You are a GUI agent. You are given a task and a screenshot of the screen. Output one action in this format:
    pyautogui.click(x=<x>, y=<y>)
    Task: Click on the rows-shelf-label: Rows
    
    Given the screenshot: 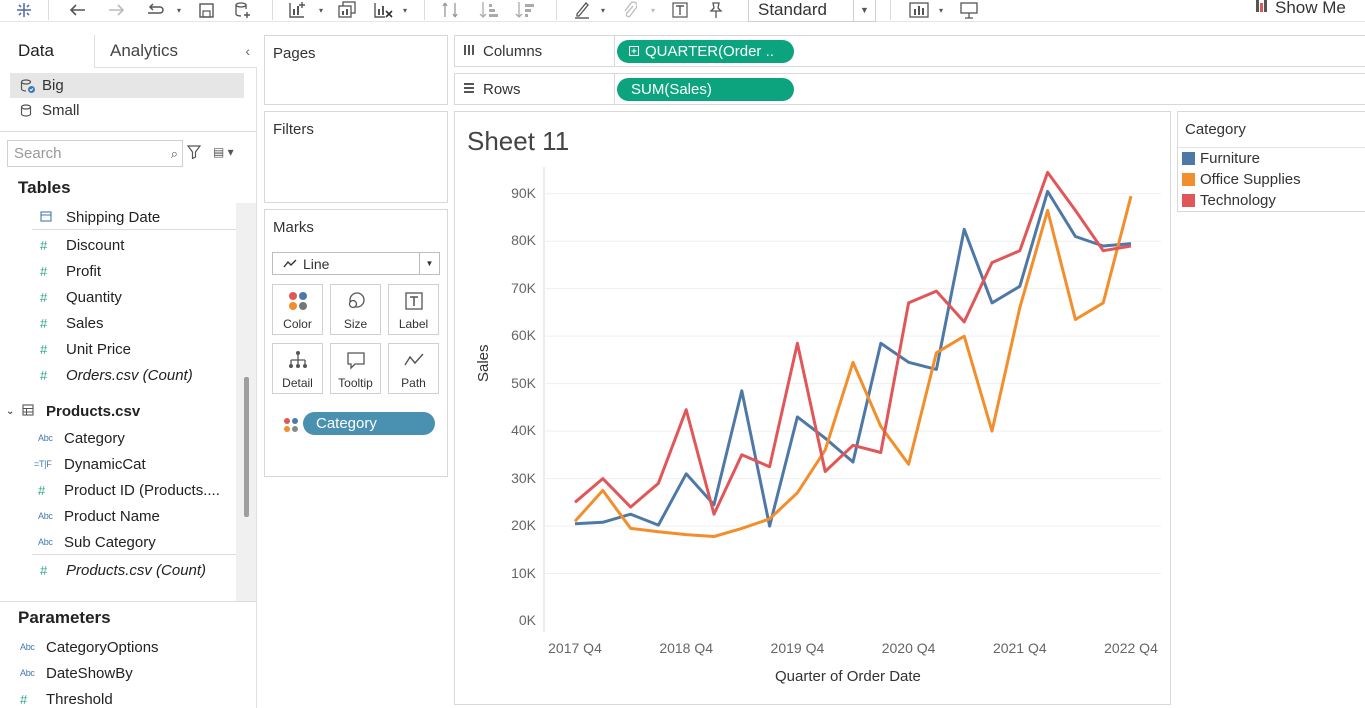 What is the action you would take?
    pyautogui.click(x=535, y=89)
    